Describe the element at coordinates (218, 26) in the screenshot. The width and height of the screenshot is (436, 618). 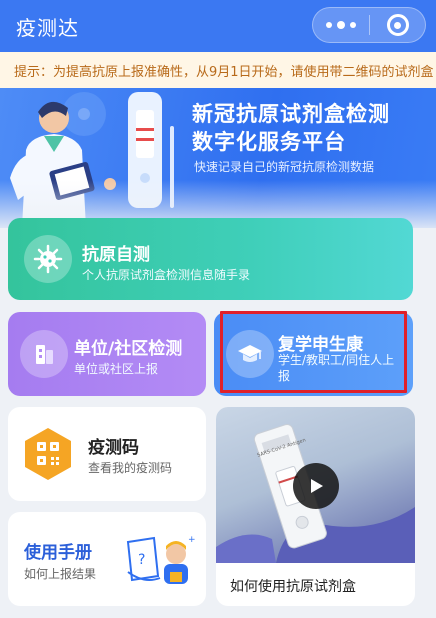
I see `app-header: 疫测达` at that location.